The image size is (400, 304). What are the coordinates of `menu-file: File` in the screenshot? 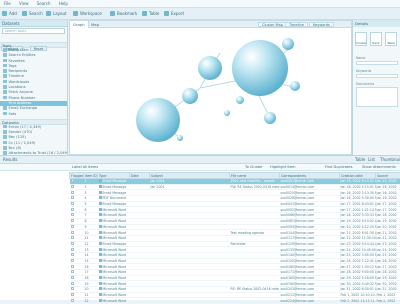 It's located at (7, 3).